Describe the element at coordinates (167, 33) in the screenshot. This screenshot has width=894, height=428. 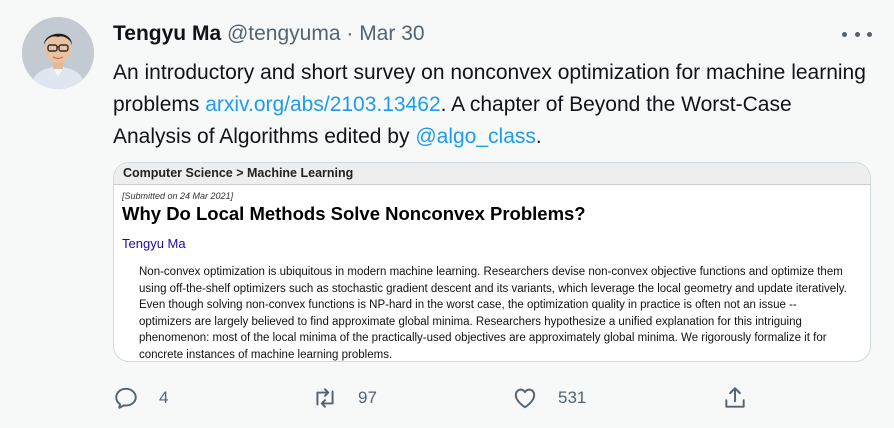
I see `author-name: Tengyu Ma` at that location.